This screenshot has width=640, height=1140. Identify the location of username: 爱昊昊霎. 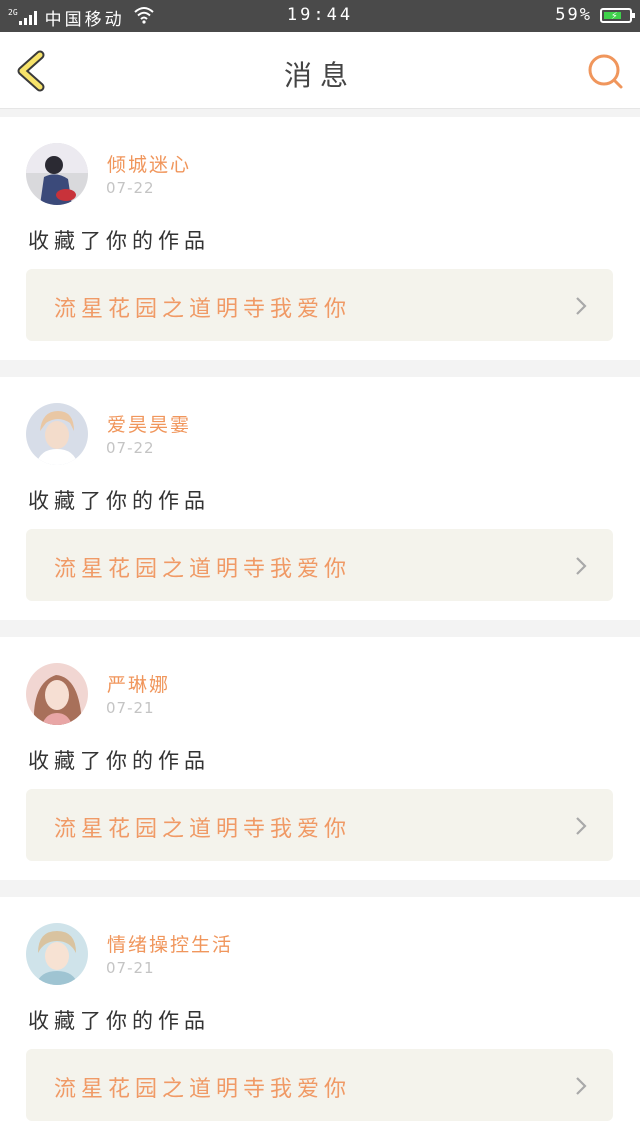
(149, 423).